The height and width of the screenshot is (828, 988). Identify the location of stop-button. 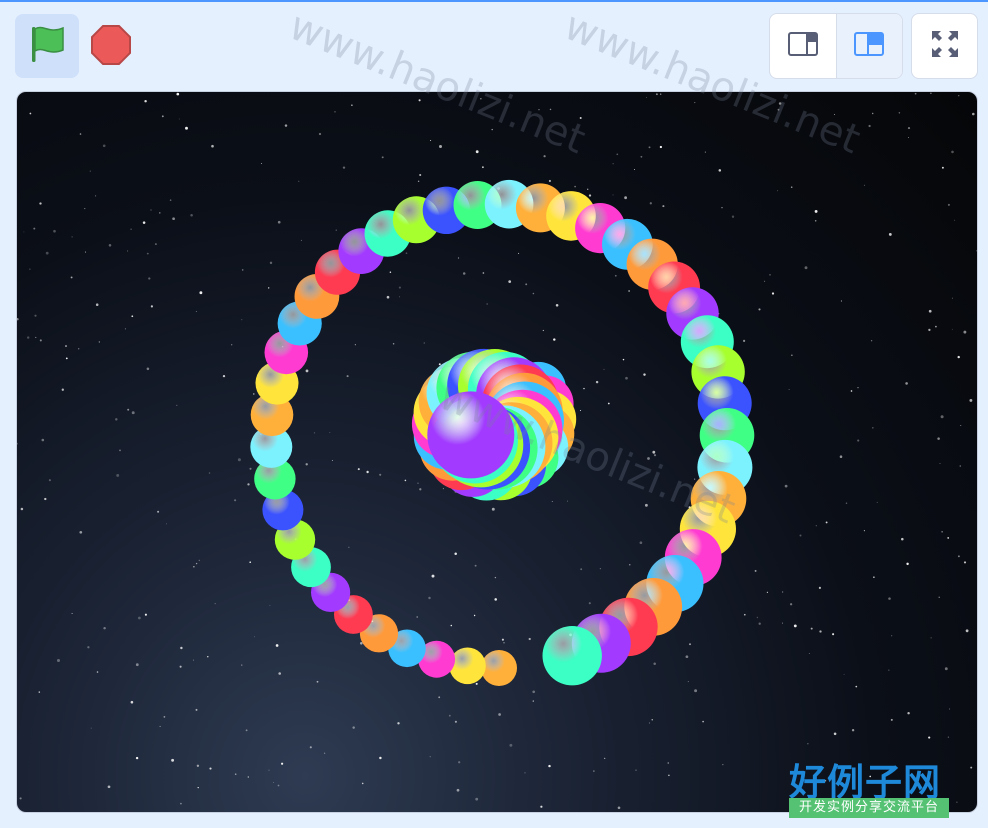
(111, 47).